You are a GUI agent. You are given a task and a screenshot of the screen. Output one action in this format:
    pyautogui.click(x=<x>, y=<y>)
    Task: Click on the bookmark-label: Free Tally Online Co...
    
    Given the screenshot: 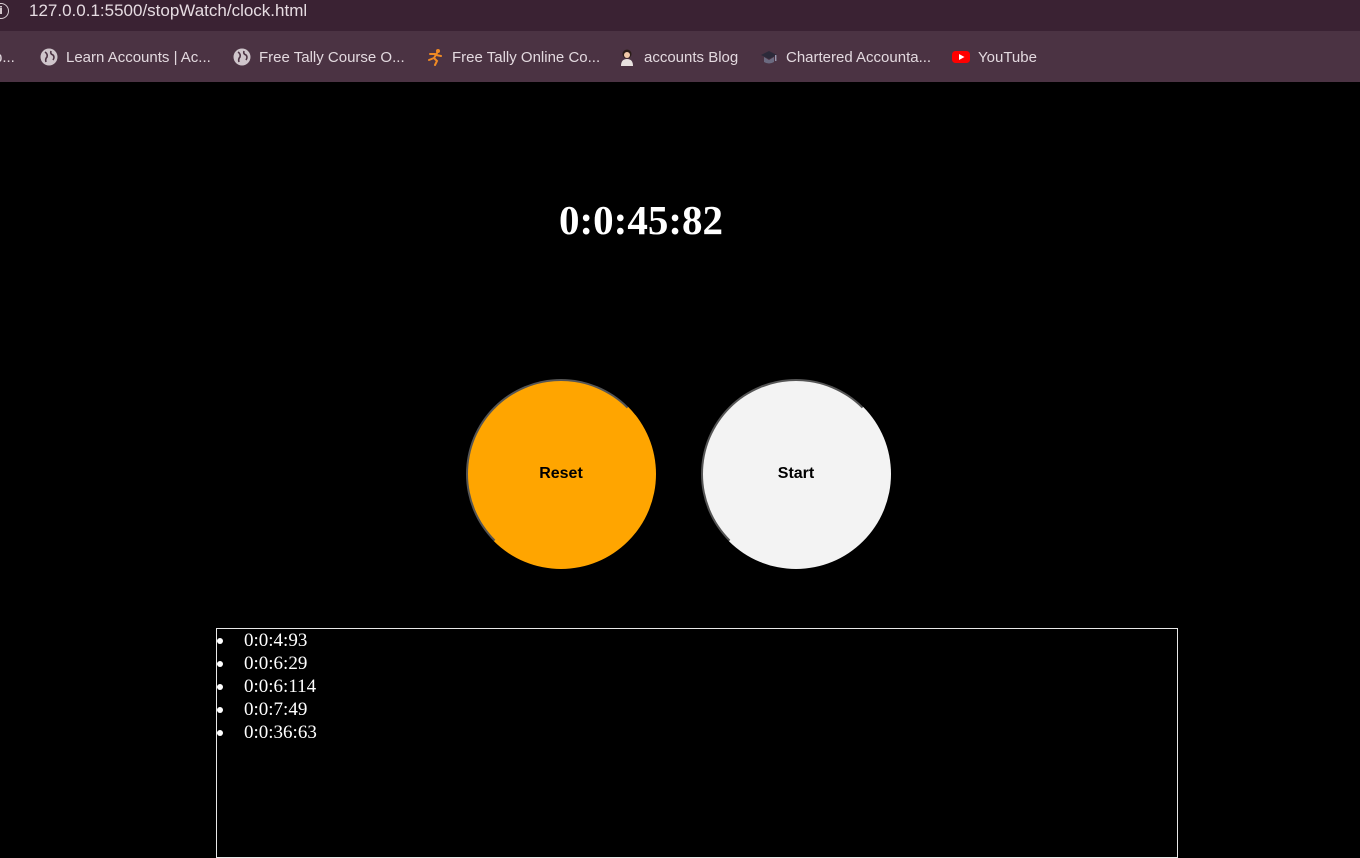 What is the action you would take?
    pyautogui.click(x=526, y=57)
    